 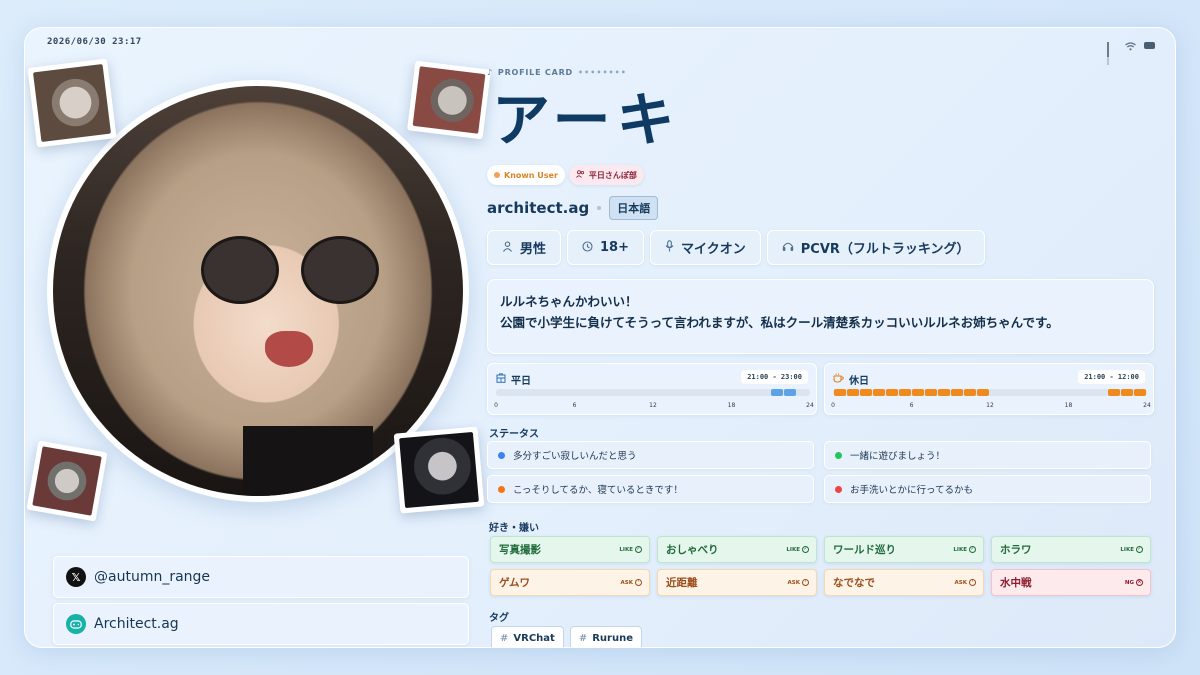 What do you see at coordinates (240, 270) in the screenshot?
I see `sunglasses-left-lens` at bounding box center [240, 270].